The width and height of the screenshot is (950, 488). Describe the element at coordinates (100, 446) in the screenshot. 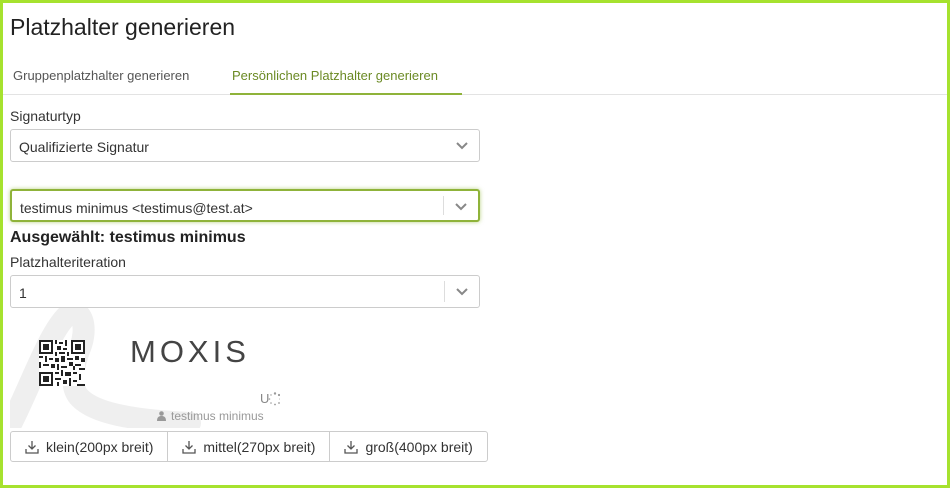

I see `download-small-label: klein(200px breit)` at that location.